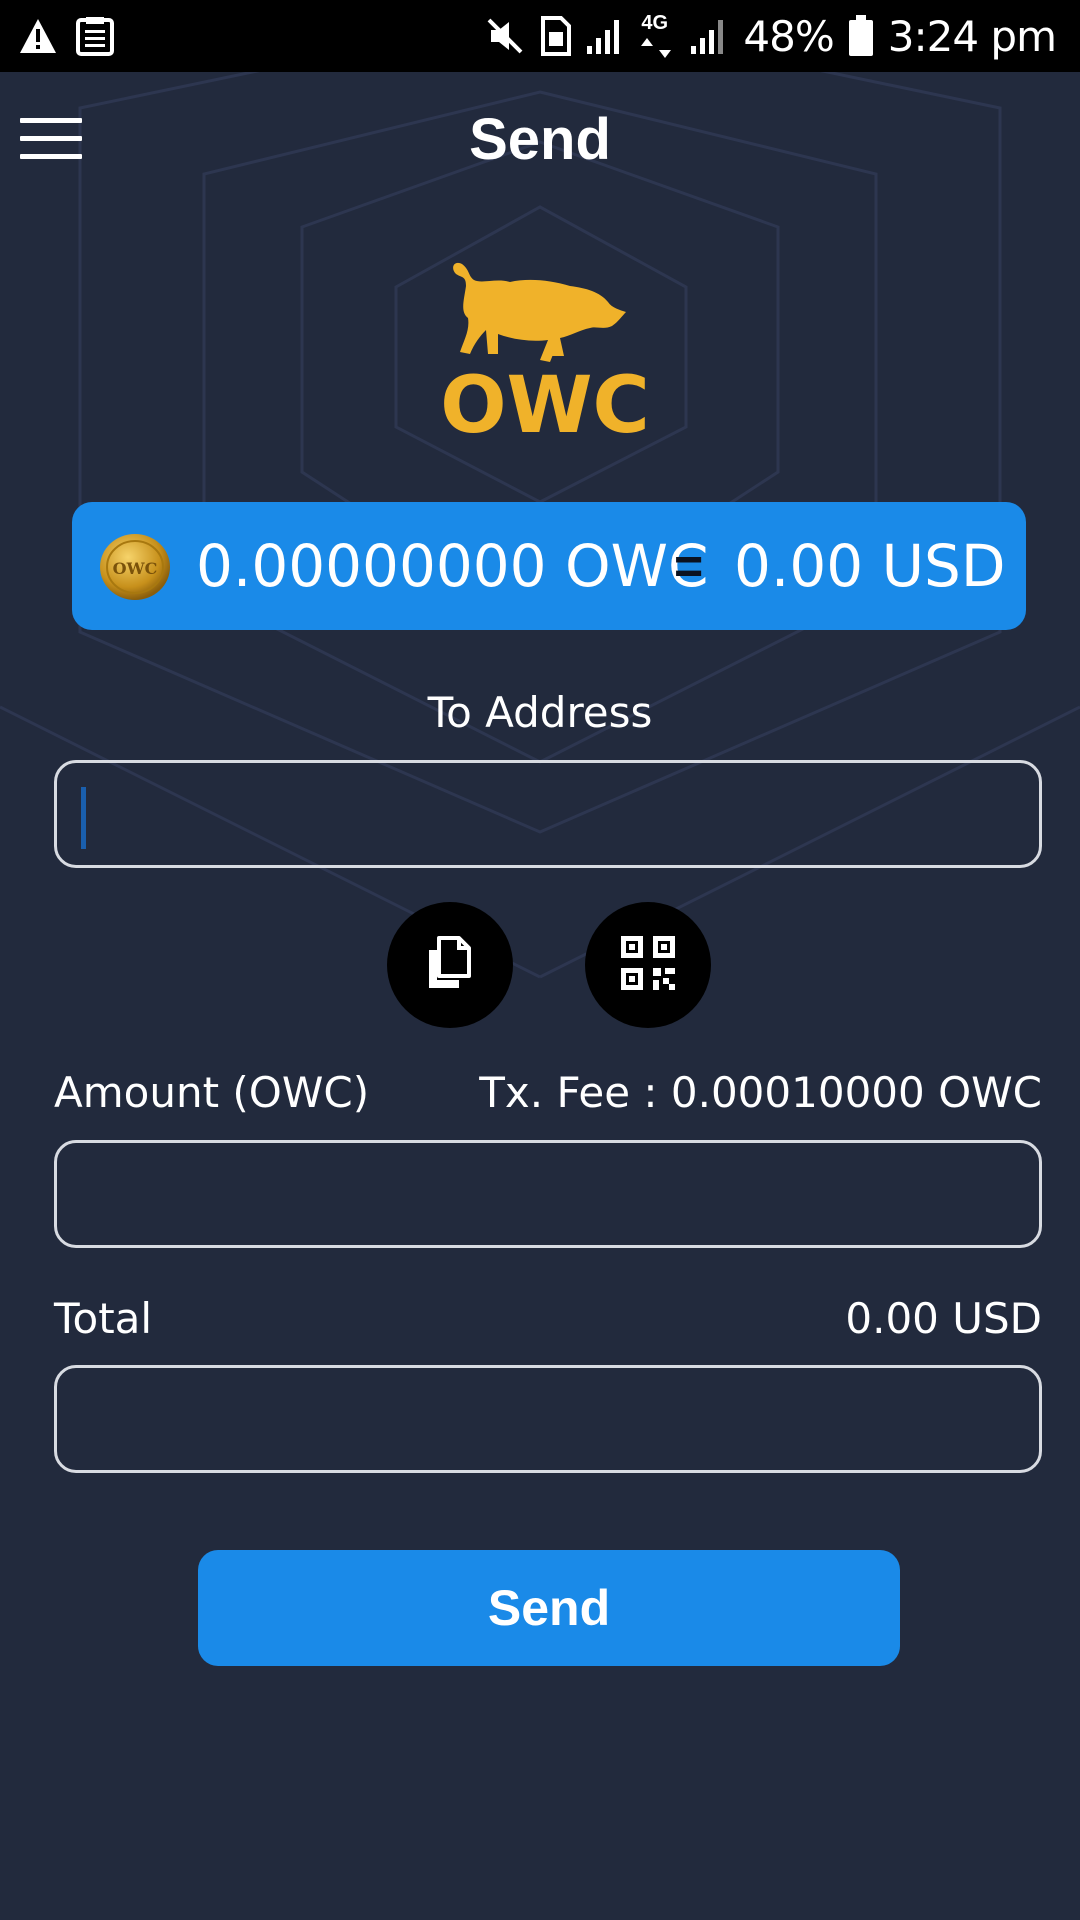 Image resolution: width=1080 pixels, height=1920 pixels. What do you see at coordinates (83, 818) in the screenshot?
I see `text-caret` at bounding box center [83, 818].